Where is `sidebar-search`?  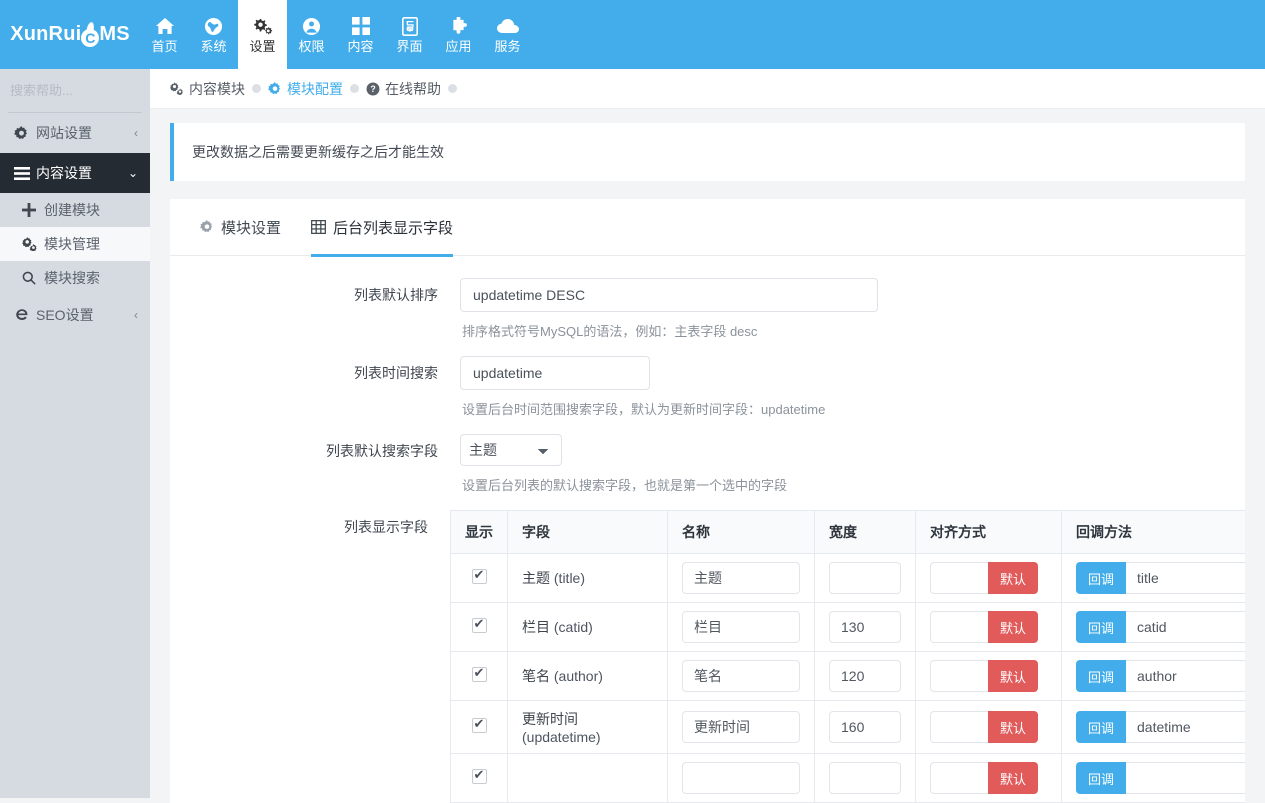
sidebar-search is located at coordinates (106, 91).